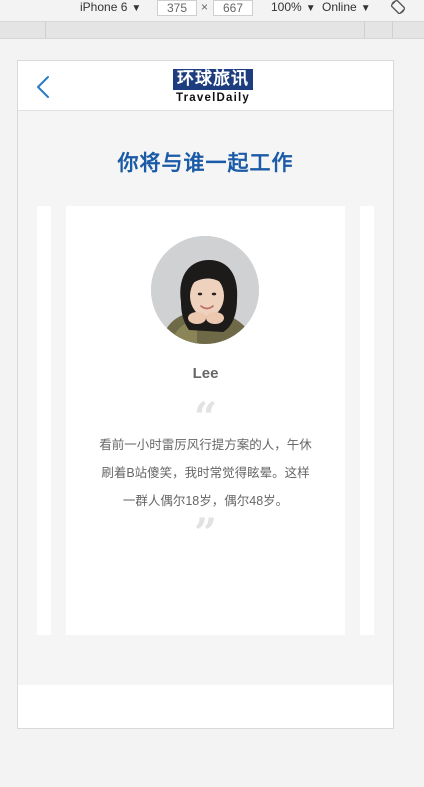 The width and height of the screenshot is (424, 787). Describe the element at coordinates (44, 420) in the screenshot. I see `carousel-prev-card` at that location.